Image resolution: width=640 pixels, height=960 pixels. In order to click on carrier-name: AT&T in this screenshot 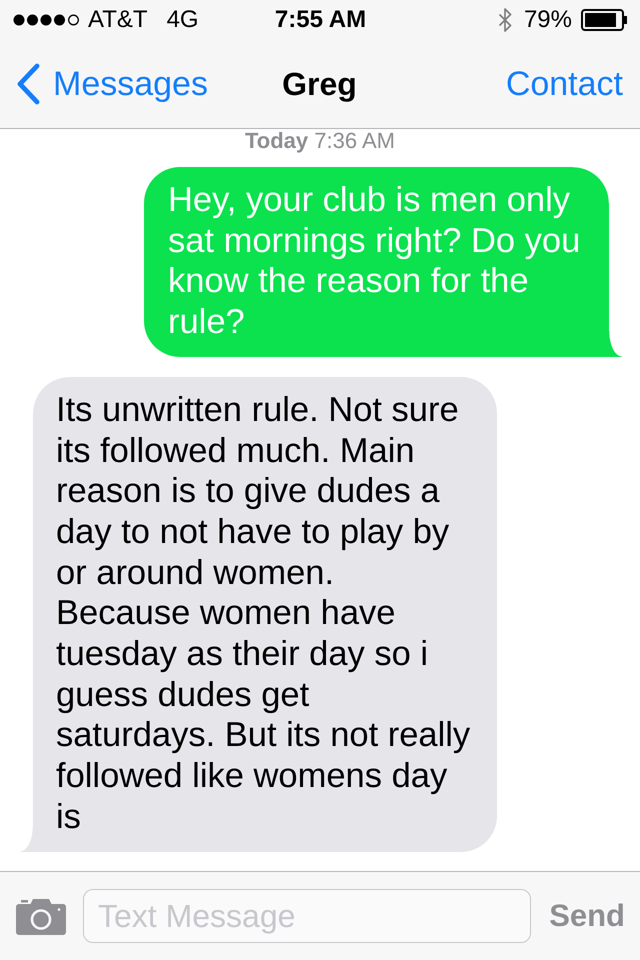, I will do `click(118, 20)`.